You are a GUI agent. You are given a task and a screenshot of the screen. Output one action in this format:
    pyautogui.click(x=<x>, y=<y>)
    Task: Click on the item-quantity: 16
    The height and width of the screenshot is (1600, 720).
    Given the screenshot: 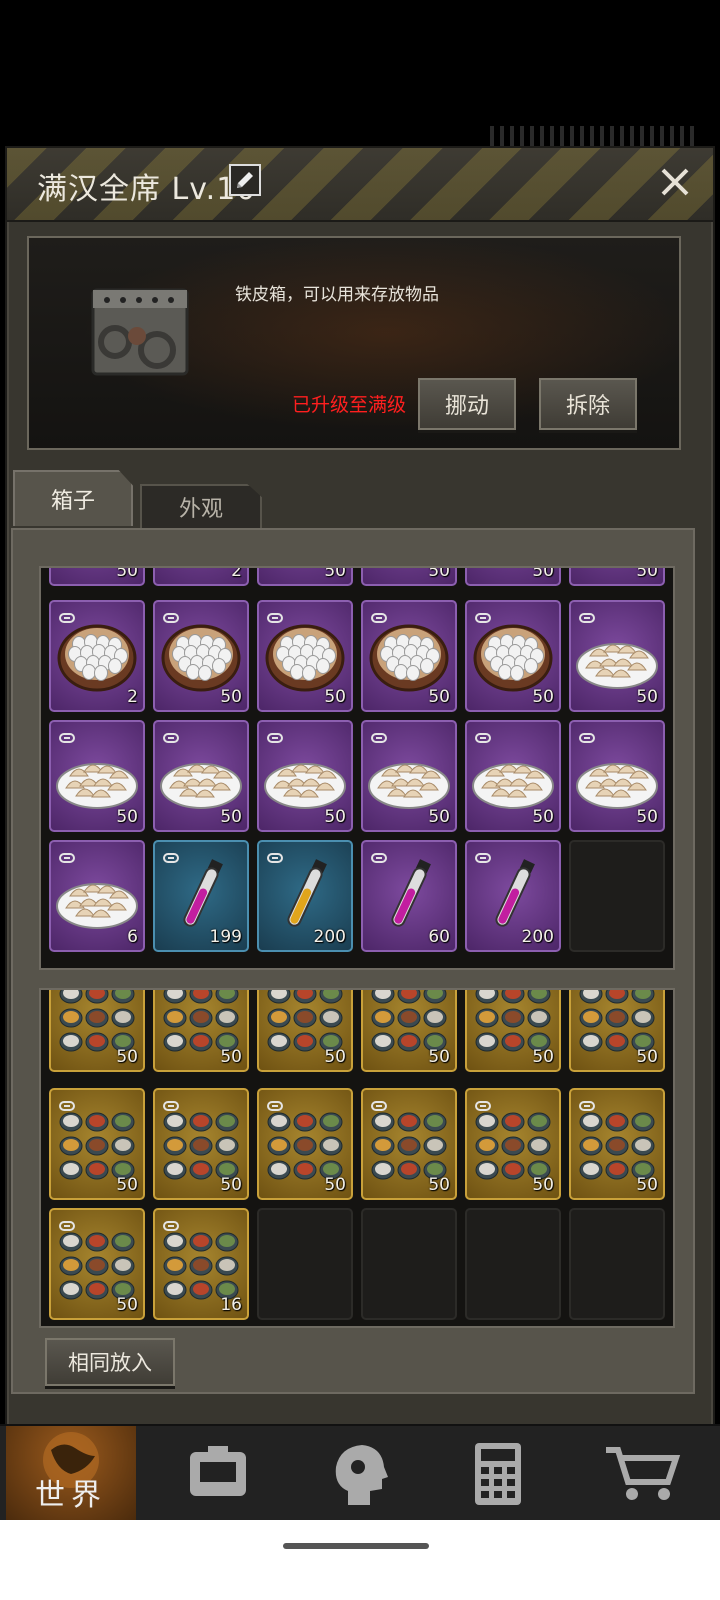 What is the action you would take?
    pyautogui.click(x=231, y=1305)
    